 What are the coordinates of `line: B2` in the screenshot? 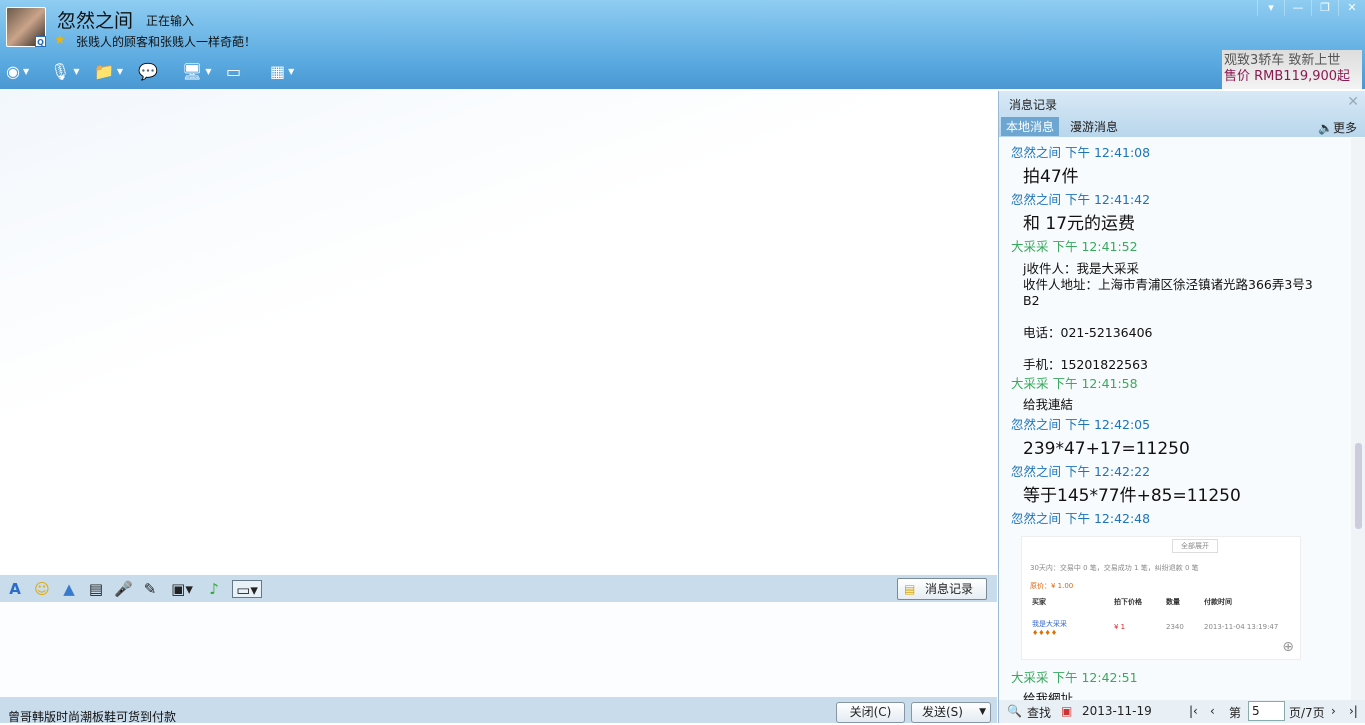 It's located at (1031, 300).